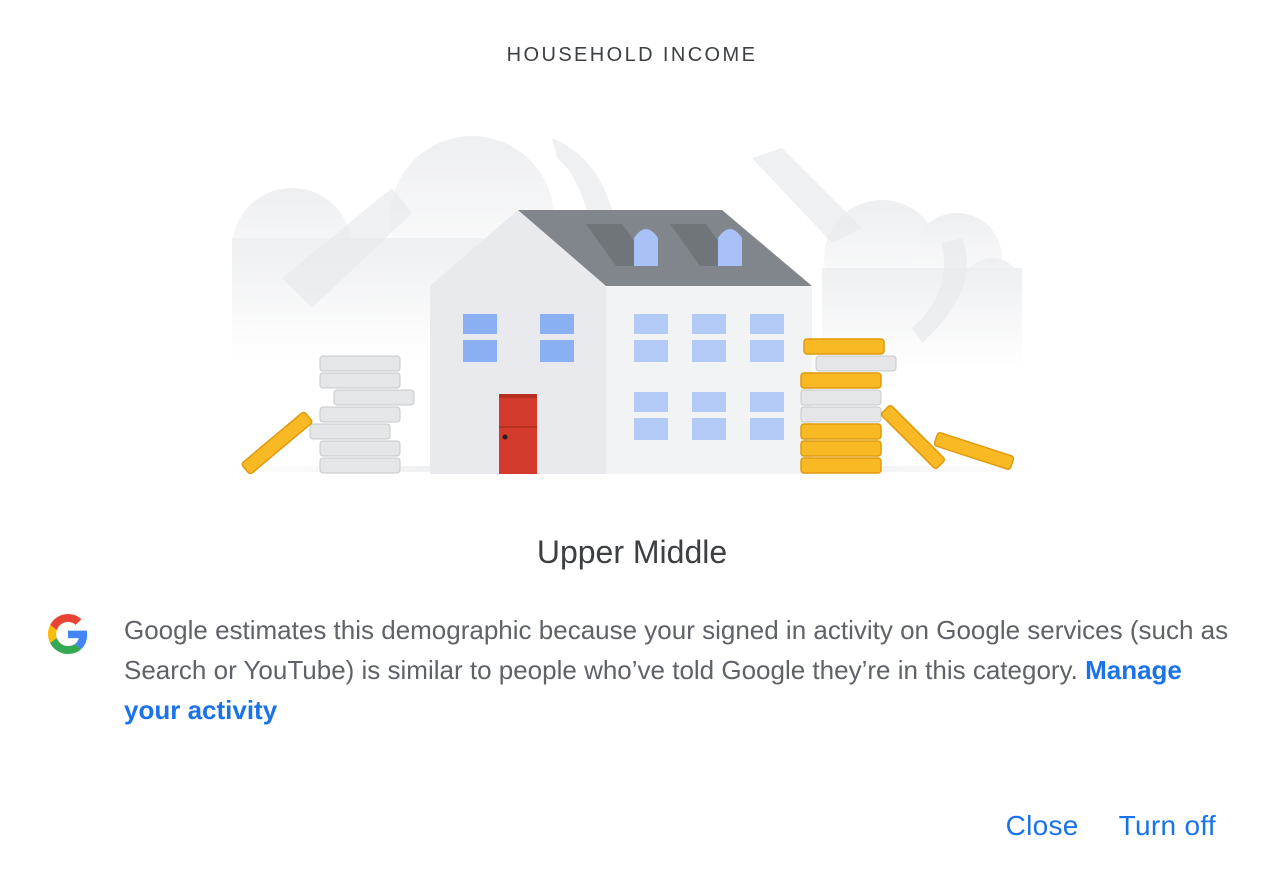 This screenshot has width=1264, height=884. I want to click on turn-off-button: Turn off, so click(1167, 826).